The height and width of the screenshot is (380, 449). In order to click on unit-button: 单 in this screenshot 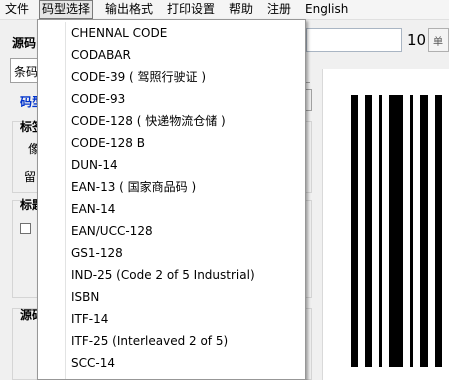, I will do `click(438, 40)`.